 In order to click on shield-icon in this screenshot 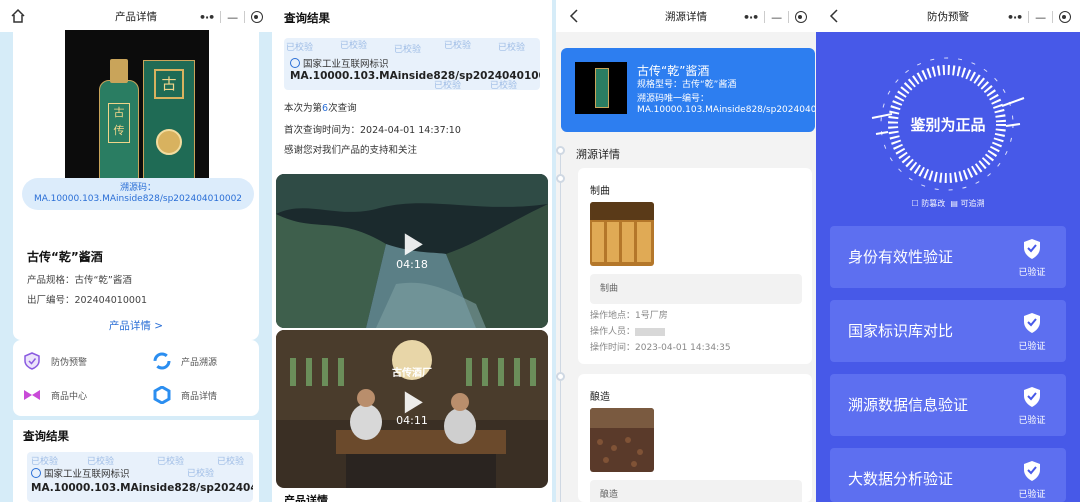, I will do `click(32, 361)`.